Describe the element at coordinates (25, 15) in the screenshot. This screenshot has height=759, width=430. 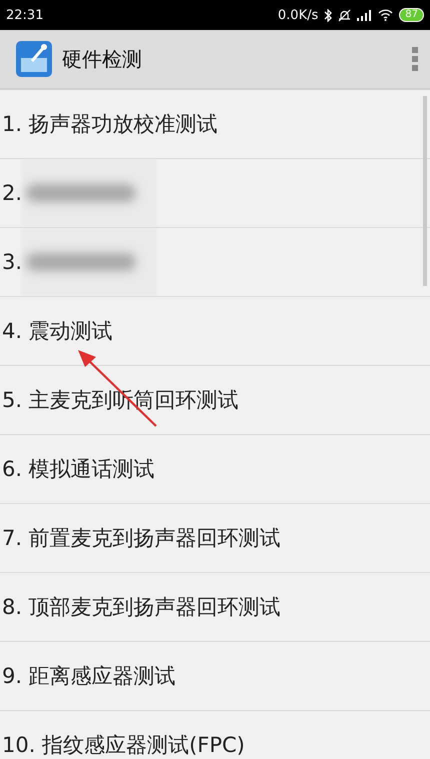
I see `status-time: 22:31` at that location.